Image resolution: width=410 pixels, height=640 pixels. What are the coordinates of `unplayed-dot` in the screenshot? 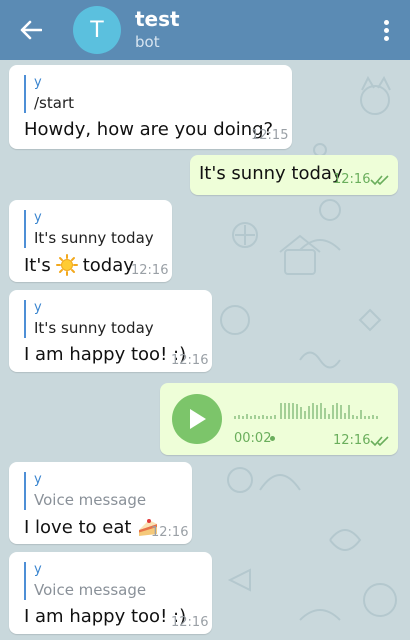 It's located at (272, 438).